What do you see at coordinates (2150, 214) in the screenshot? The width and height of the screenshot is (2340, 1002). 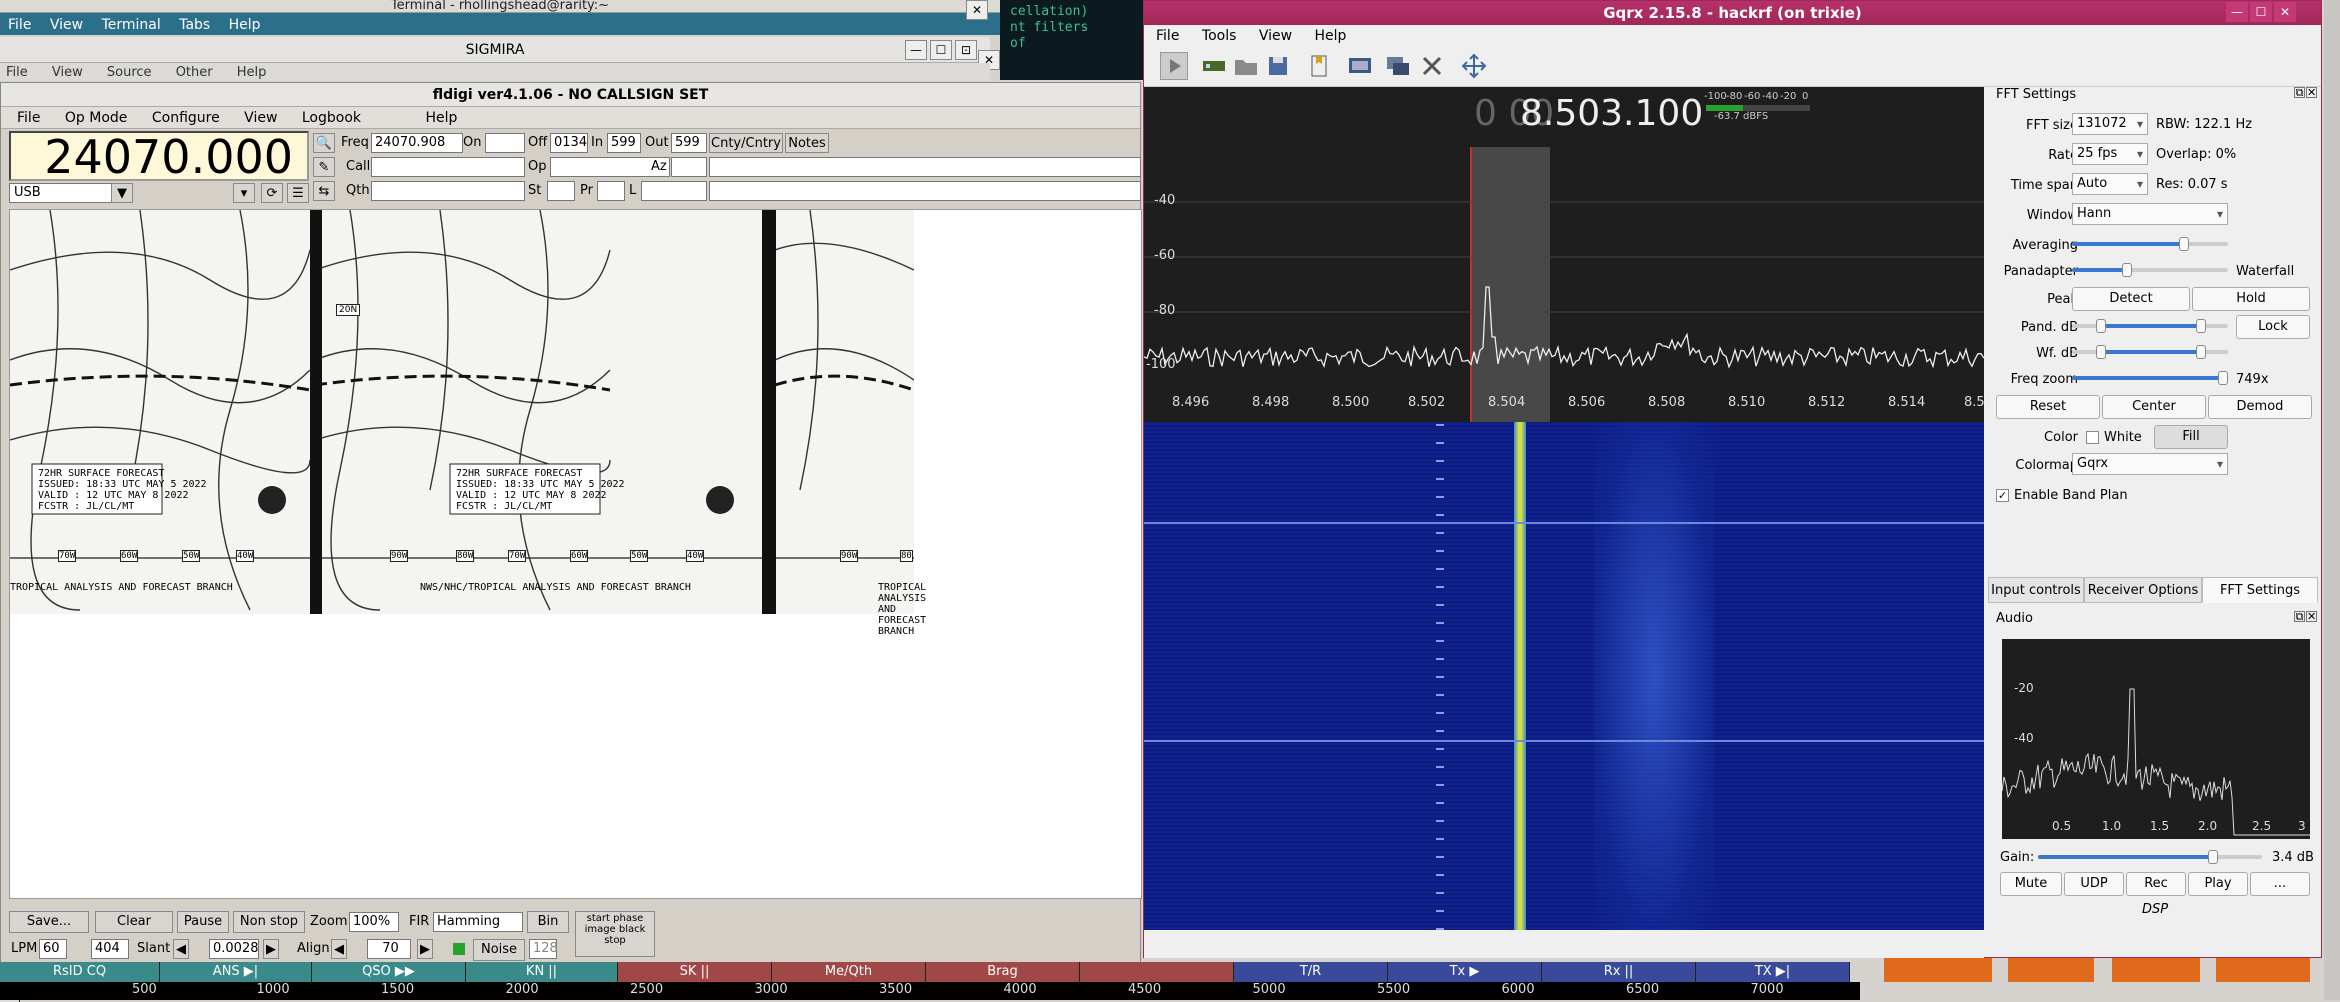 I see `window-select: Hann` at bounding box center [2150, 214].